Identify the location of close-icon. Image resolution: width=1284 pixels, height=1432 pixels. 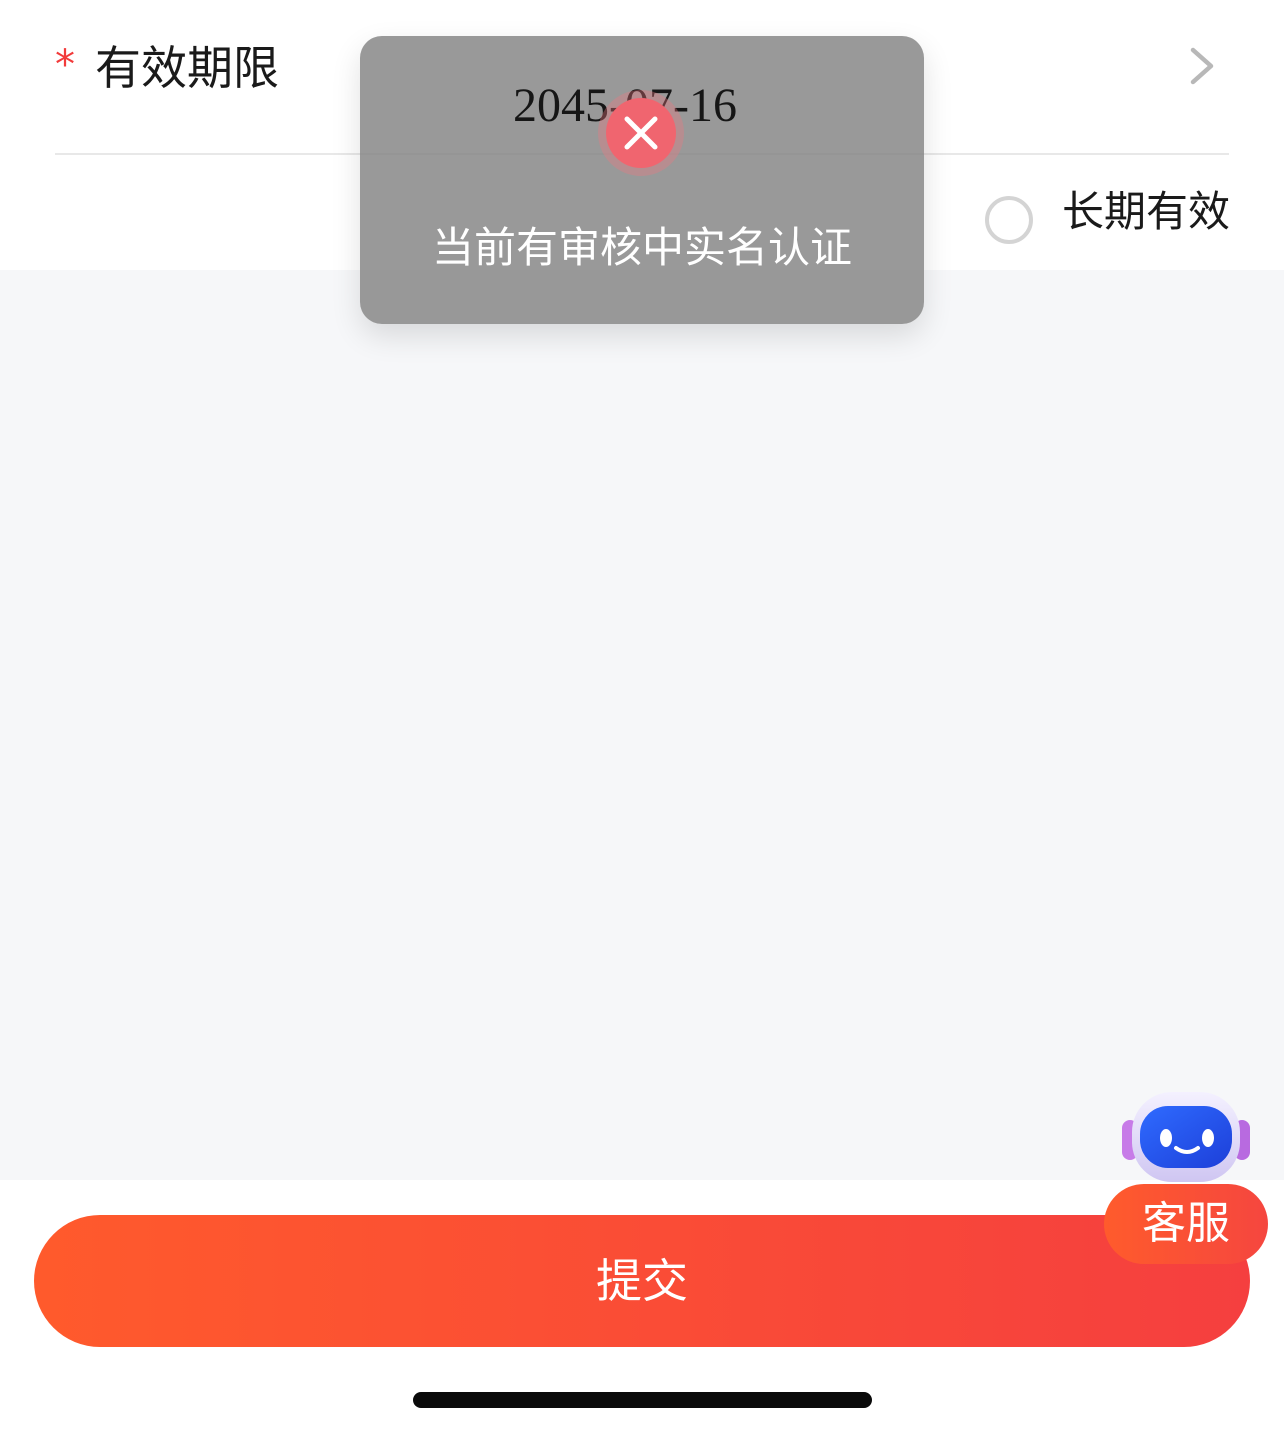
(641, 133).